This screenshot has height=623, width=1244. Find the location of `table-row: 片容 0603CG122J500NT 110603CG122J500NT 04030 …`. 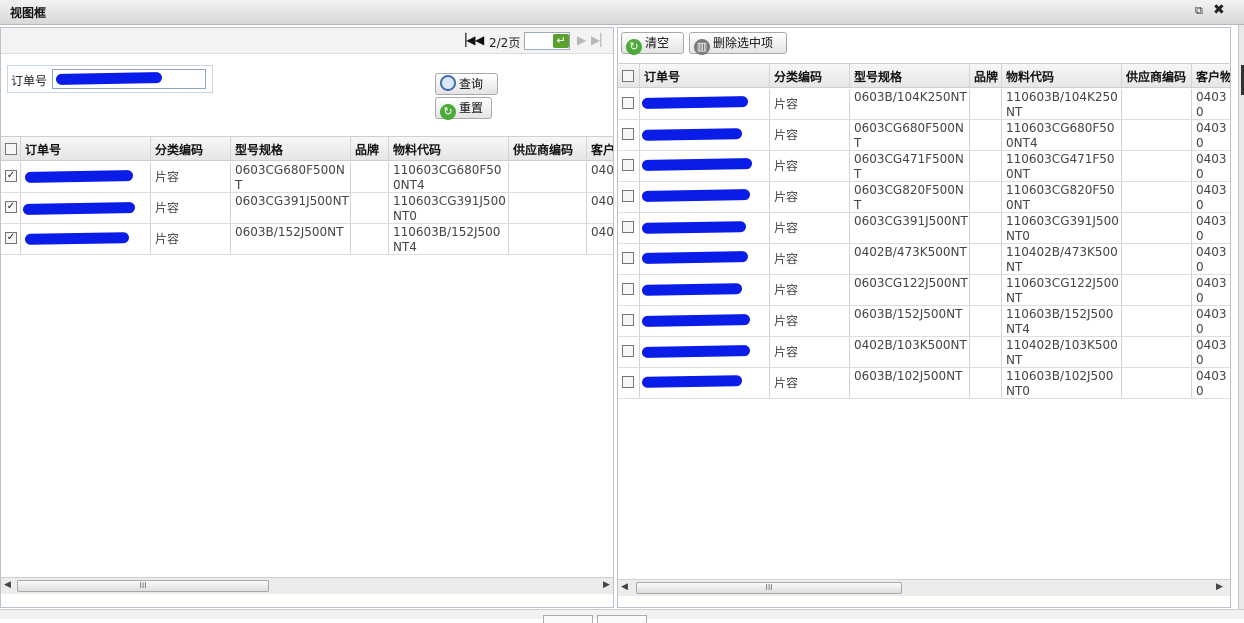

table-row: 片容 0603CG122J500NT 110603CG122J500NT 04030 … is located at coordinates (924, 290).